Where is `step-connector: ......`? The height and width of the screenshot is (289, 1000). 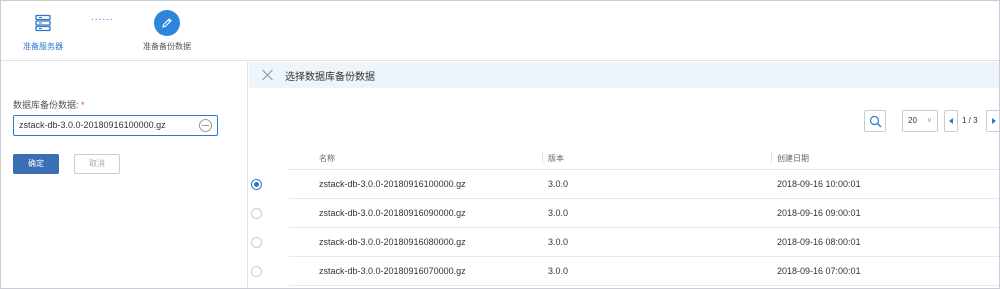
step-connector: ...... is located at coordinates (102, 17).